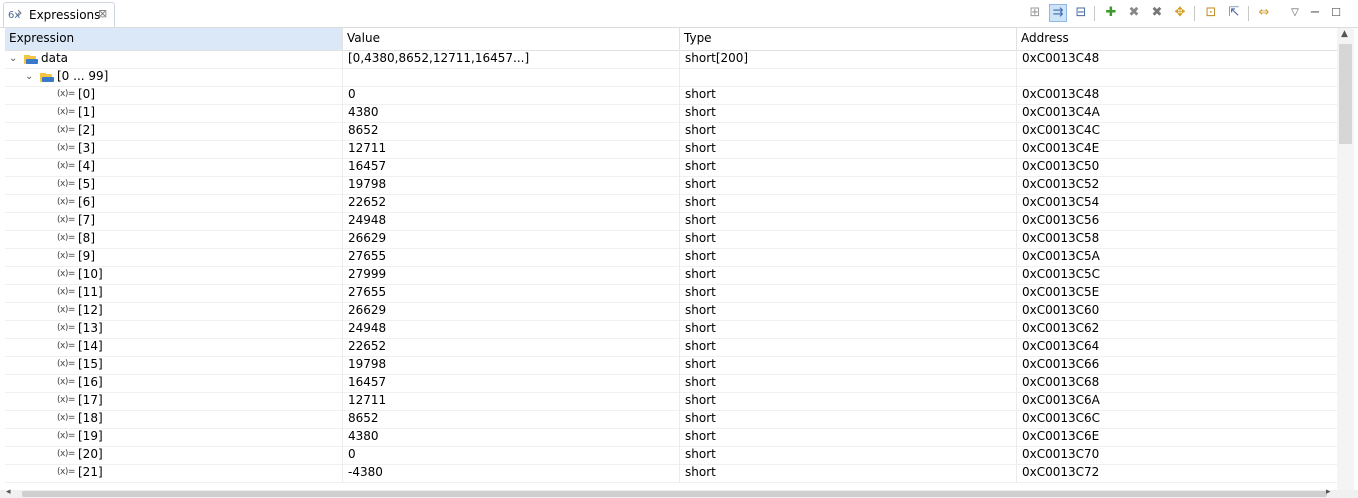 This screenshot has height=498, width=1358. I want to click on expand-chevron-icon: ⌄, so click(29, 76).